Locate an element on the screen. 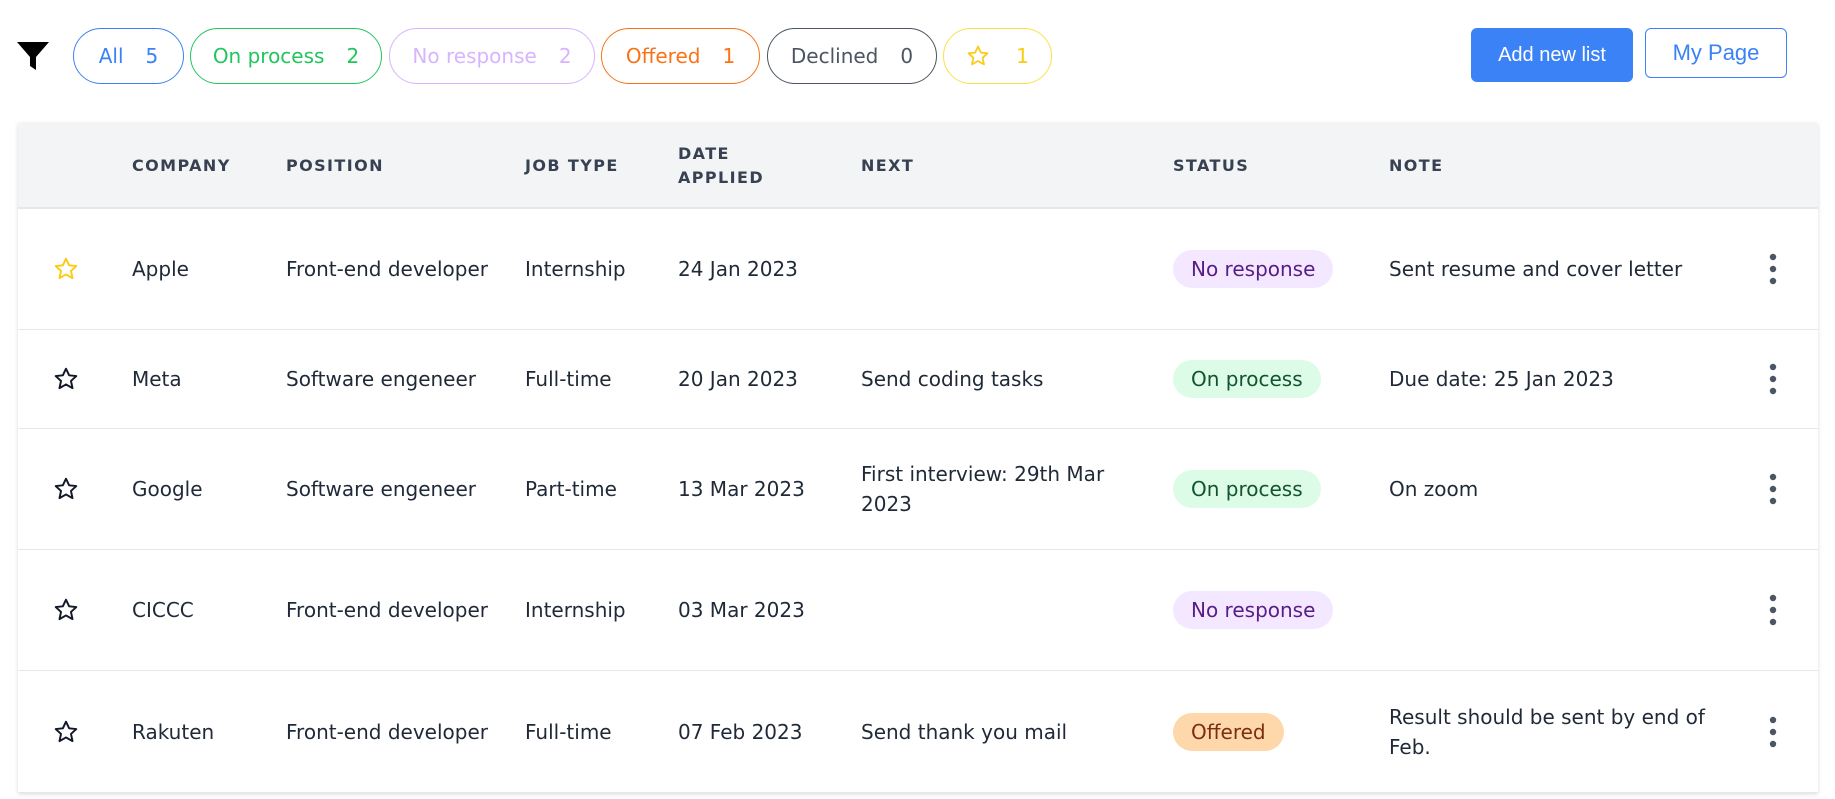 The width and height of the screenshot is (1835, 799). filter-icon is located at coordinates (33, 56).